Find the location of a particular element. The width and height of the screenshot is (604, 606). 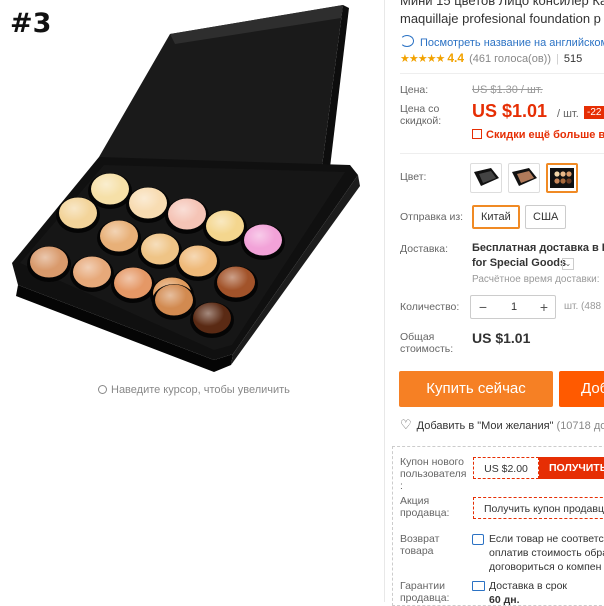

delivery-days: 60 дн. is located at coordinates (504, 600).